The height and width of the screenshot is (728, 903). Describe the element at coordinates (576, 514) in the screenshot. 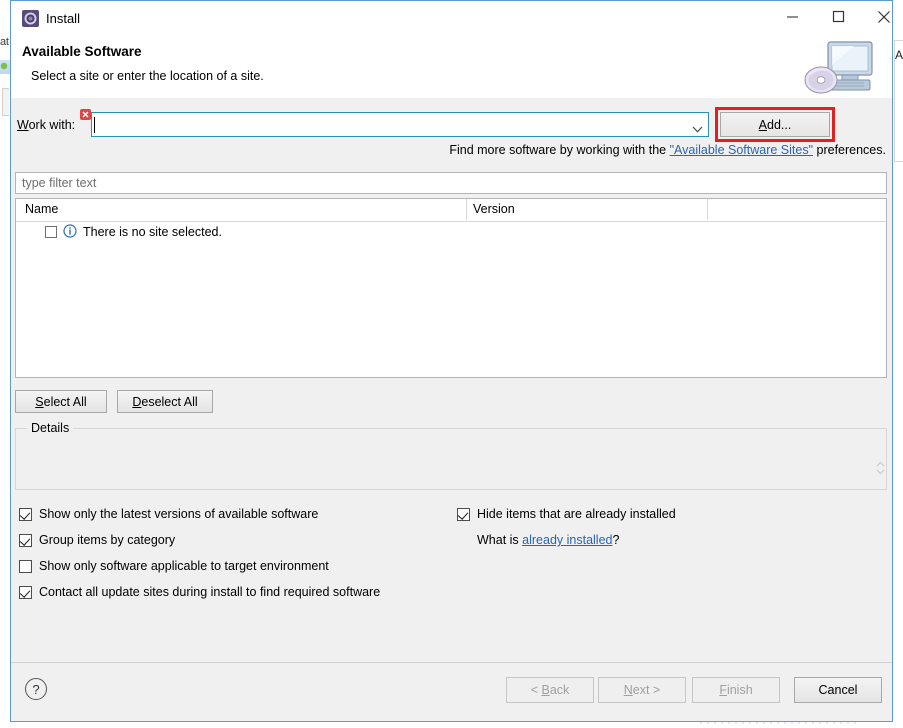

I see `option-label: Hide items that are already installed` at that location.